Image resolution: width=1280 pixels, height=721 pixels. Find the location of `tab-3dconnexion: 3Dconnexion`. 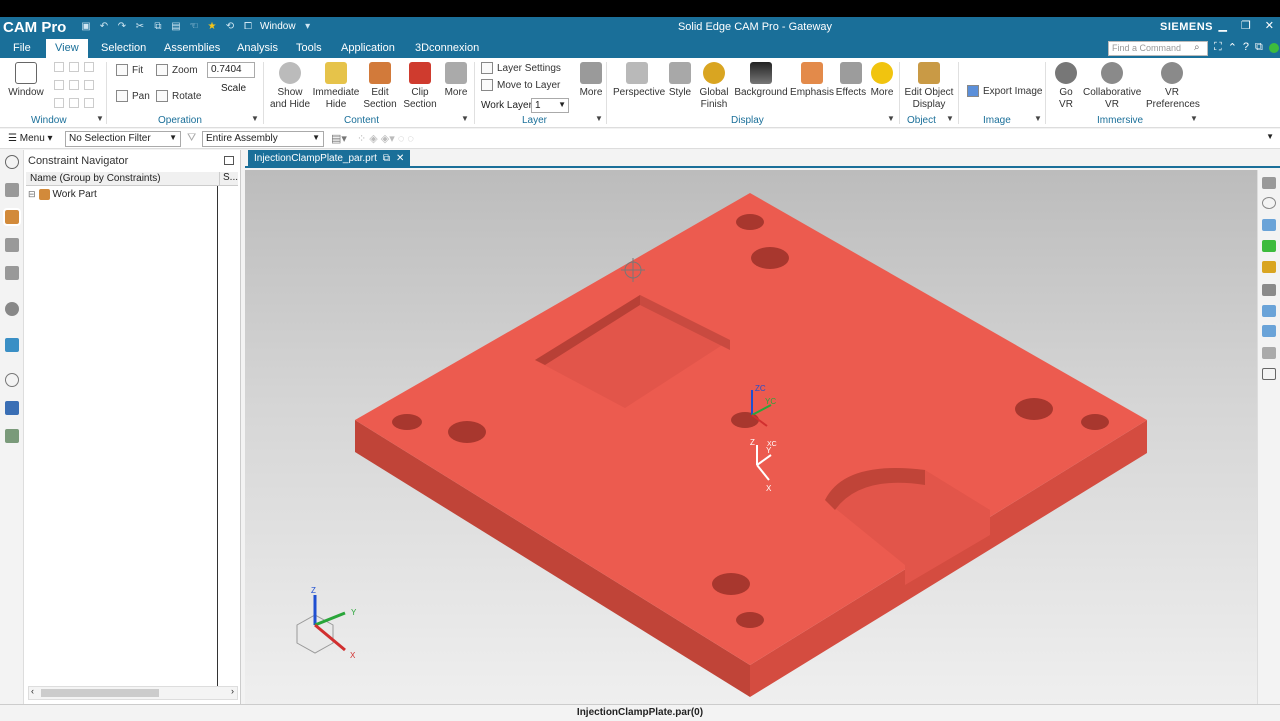

tab-3dconnexion: 3Dconnexion is located at coordinates (447, 48).